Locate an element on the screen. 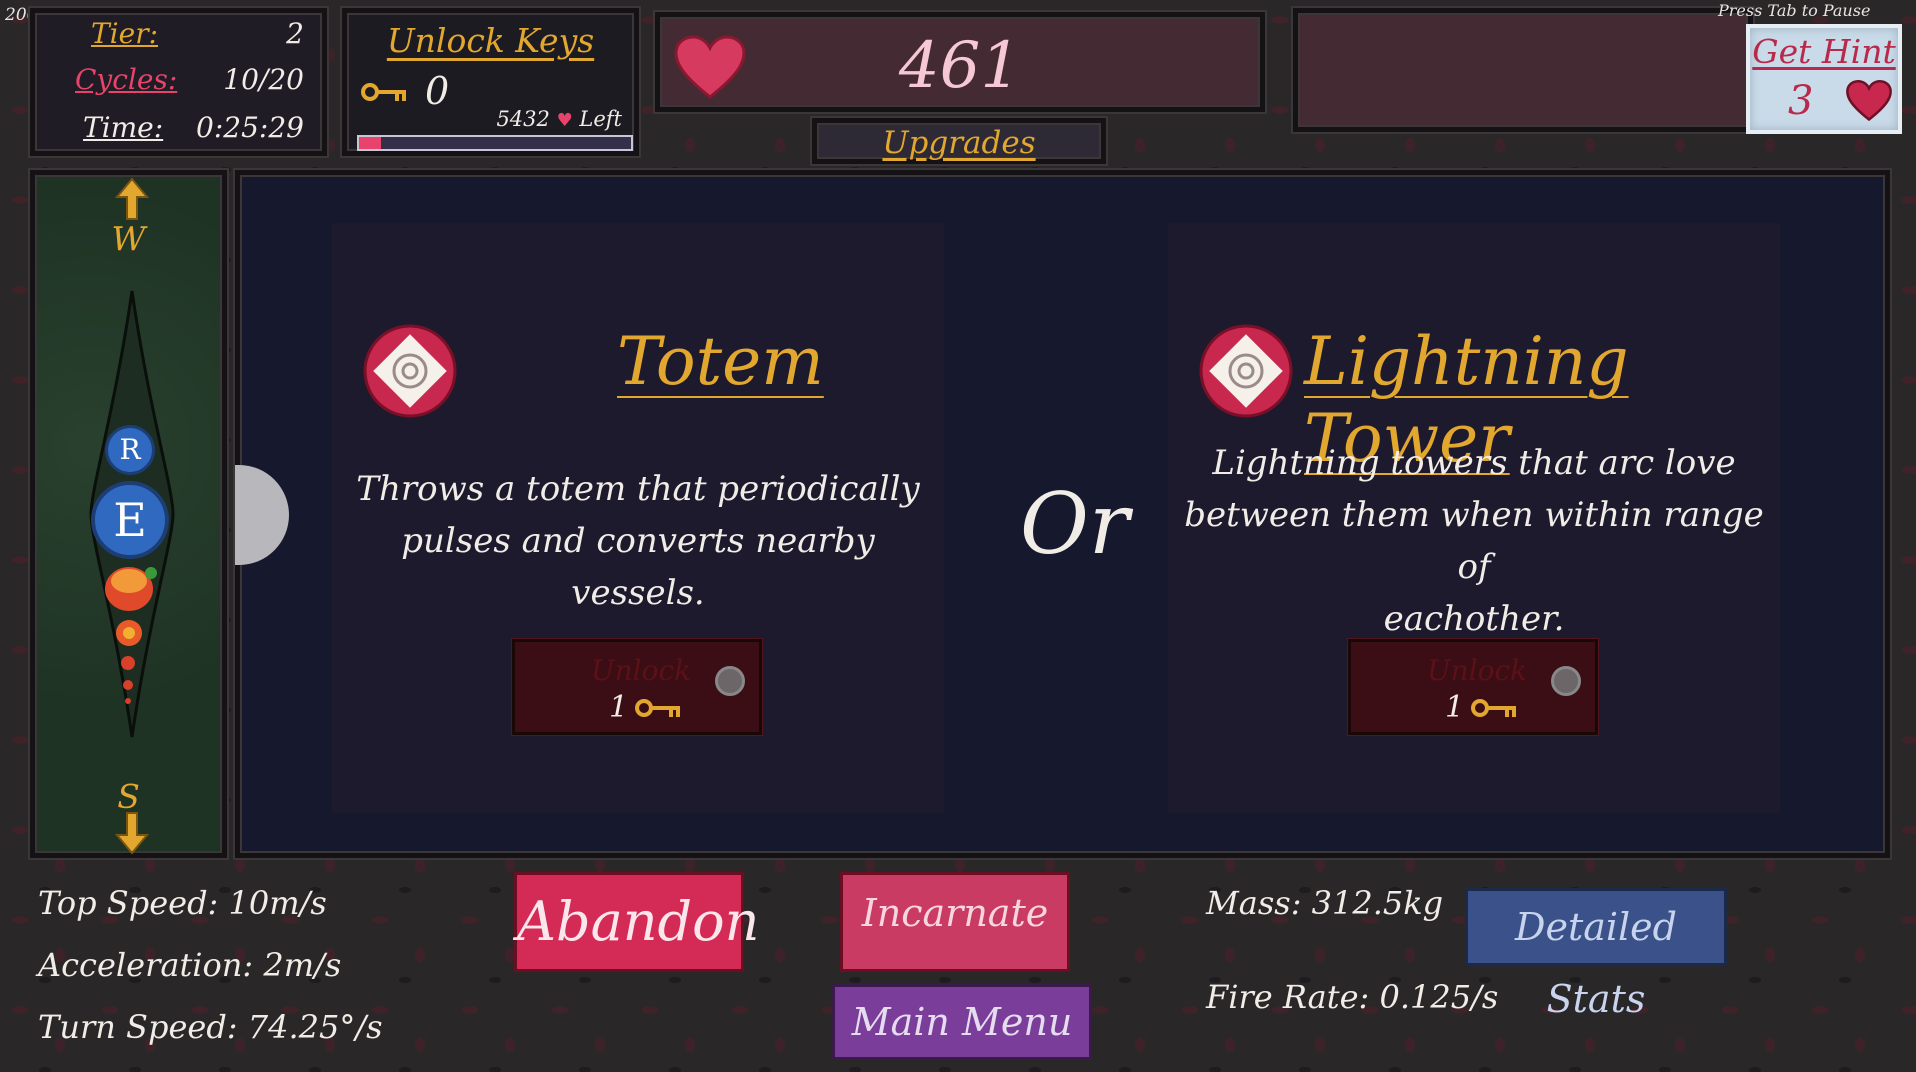 The width and height of the screenshot is (1916, 1072). arrow-down-icon is located at coordinates (132, 833).